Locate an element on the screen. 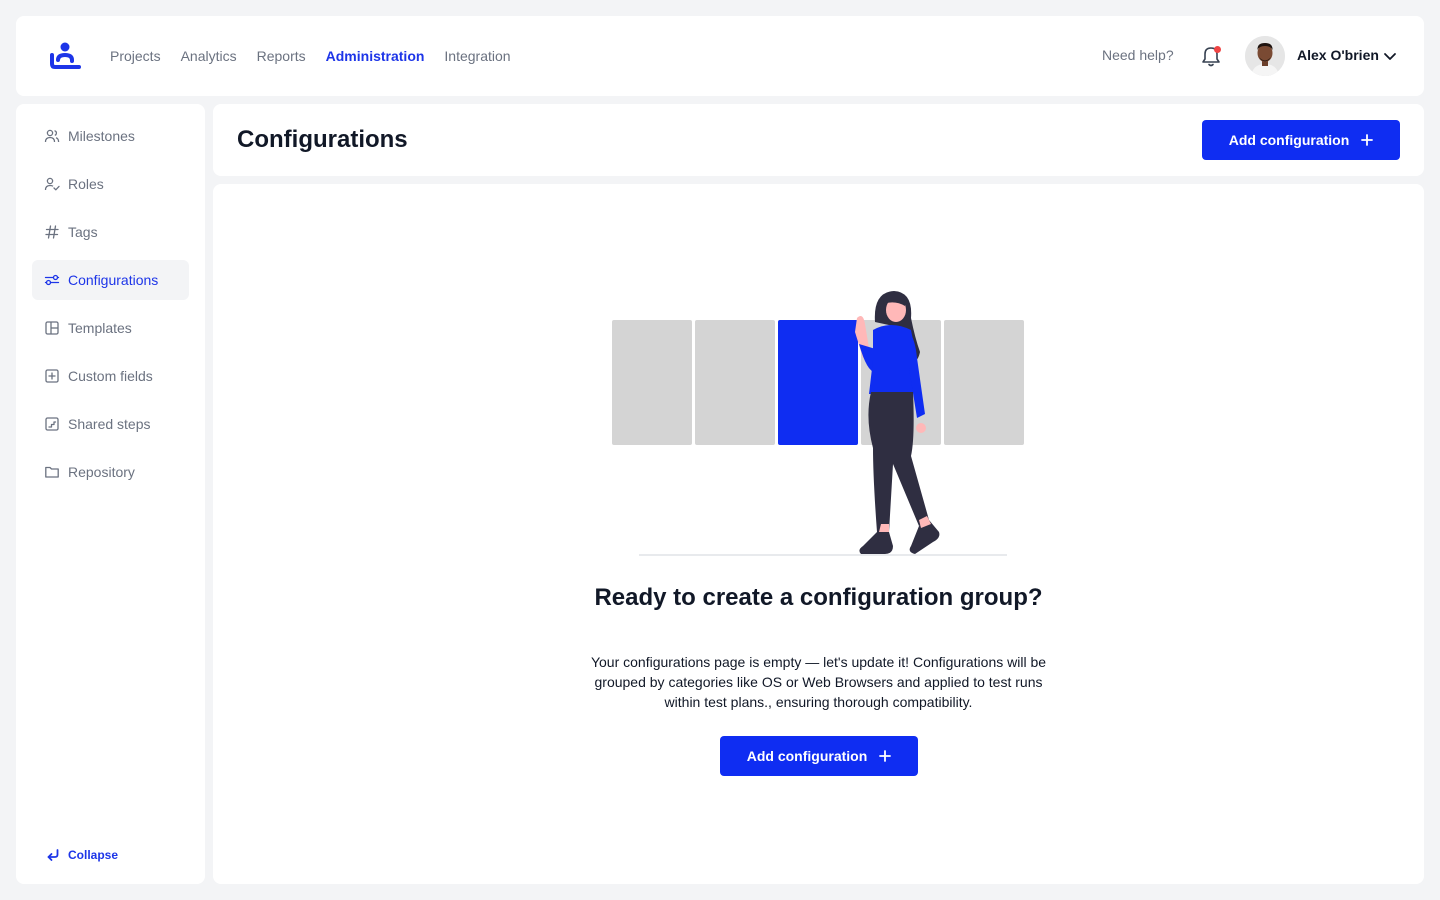 The image size is (1440, 900). sidebar-item-roles: Roles is located at coordinates (110, 184).